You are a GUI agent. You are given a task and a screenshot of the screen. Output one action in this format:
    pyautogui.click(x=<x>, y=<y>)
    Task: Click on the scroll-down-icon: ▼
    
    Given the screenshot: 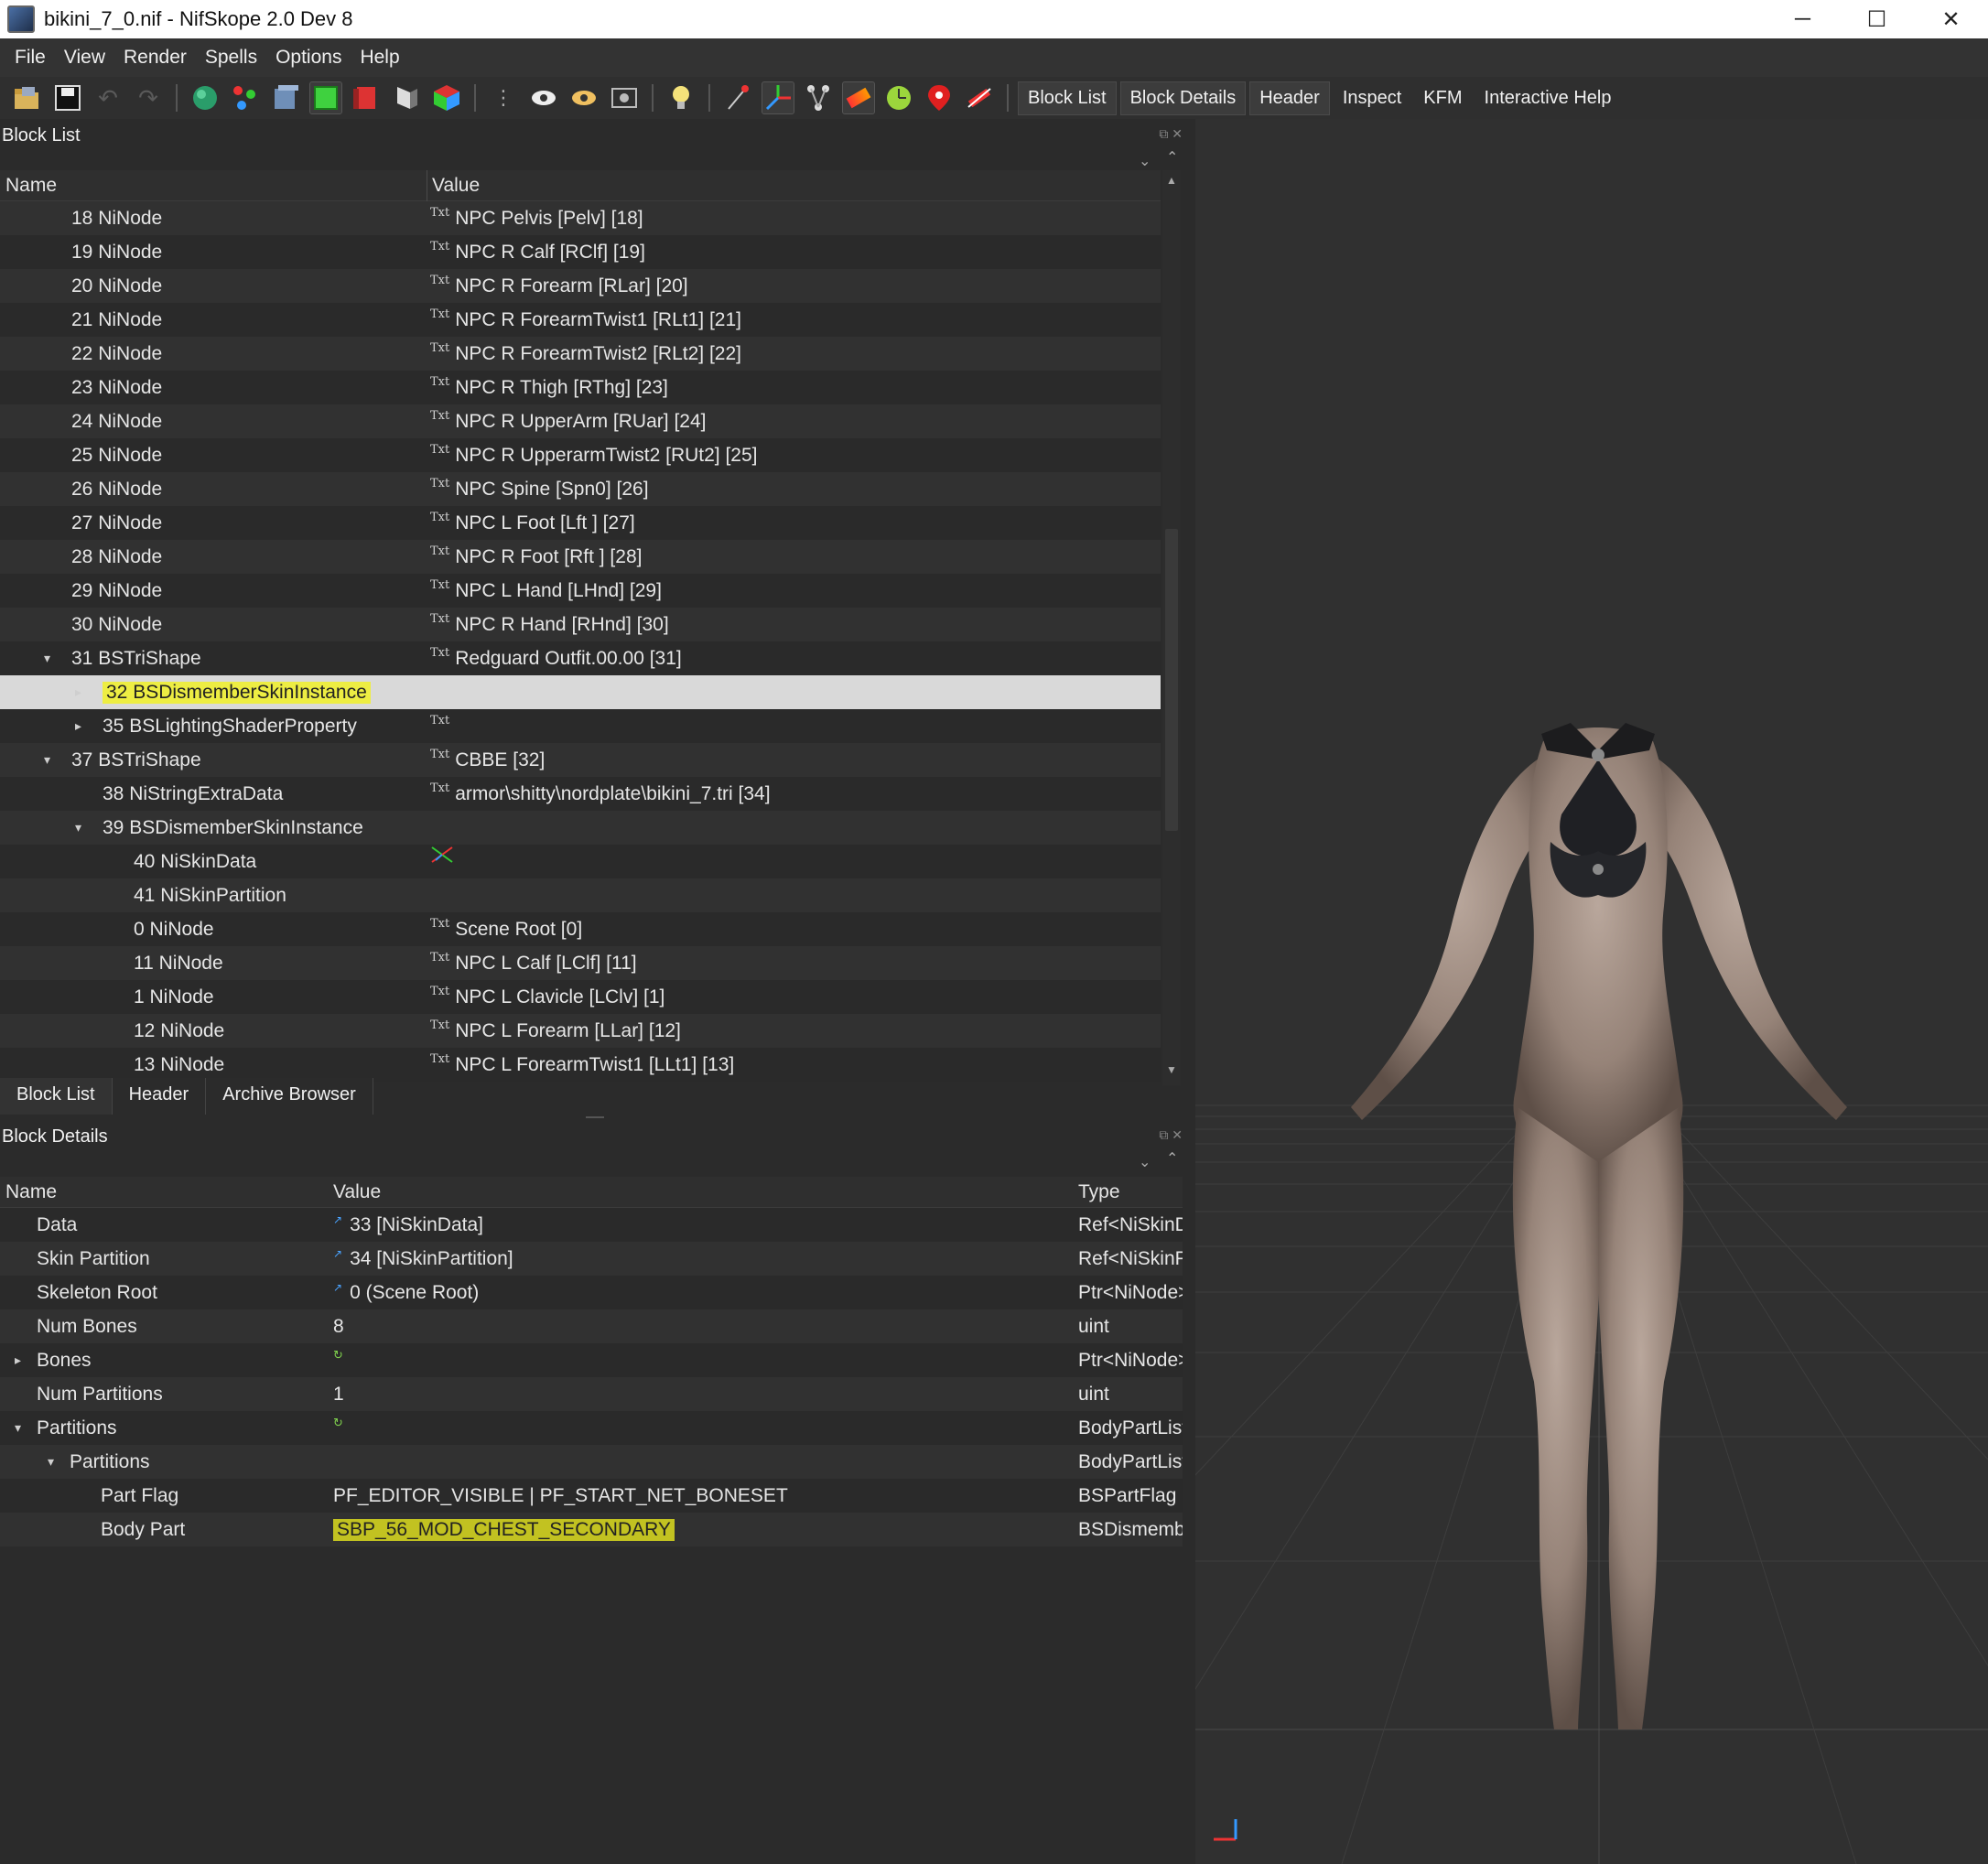 What is the action you would take?
    pyautogui.click(x=1171, y=1069)
    